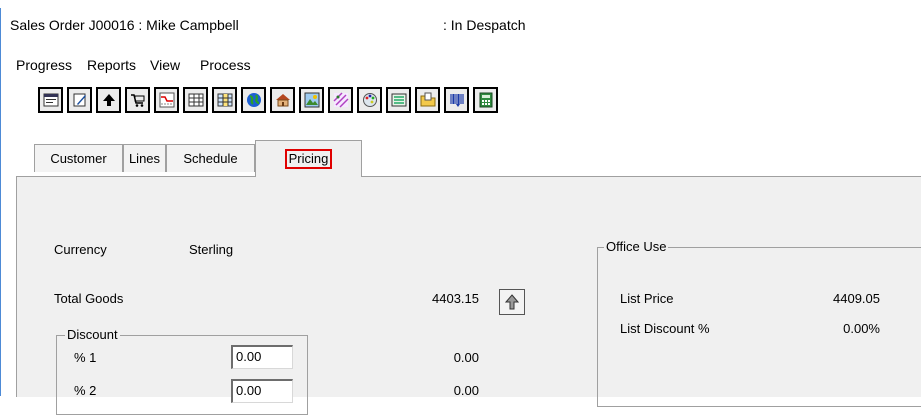 This screenshot has height=415, width=921. I want to click on calculator-icon, so click(485, 100).